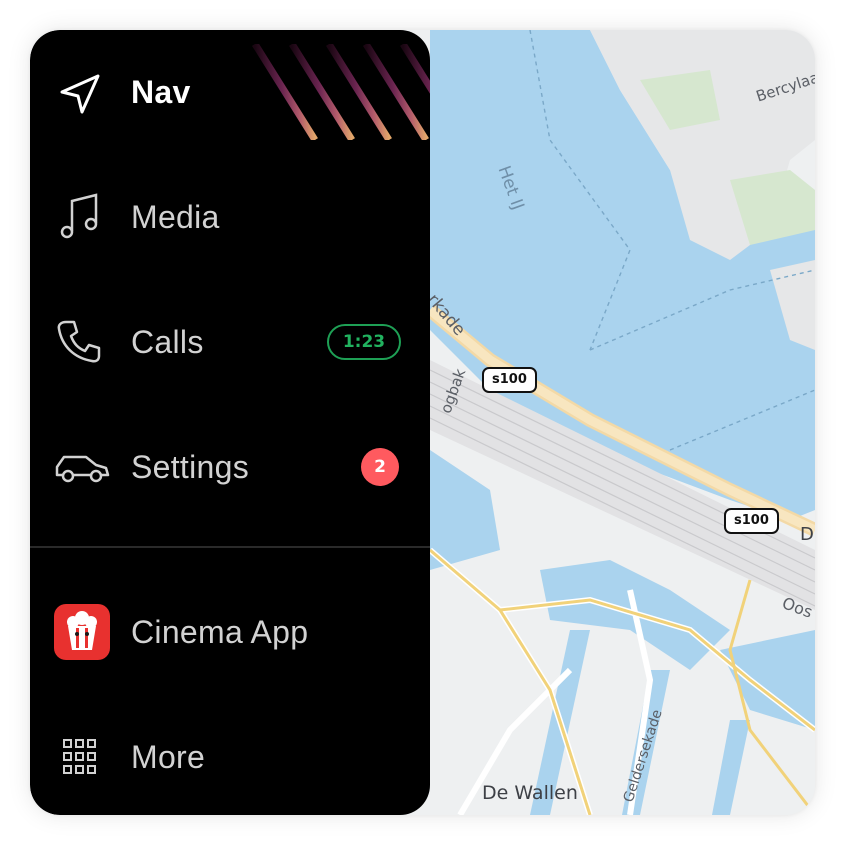 This screenshot has height=845, width=845. What do you see at coordinates (230, 342) in the screenshot?
I see `sidebar-item-calls: Calls 1:23` at bounding box center [230, 342].